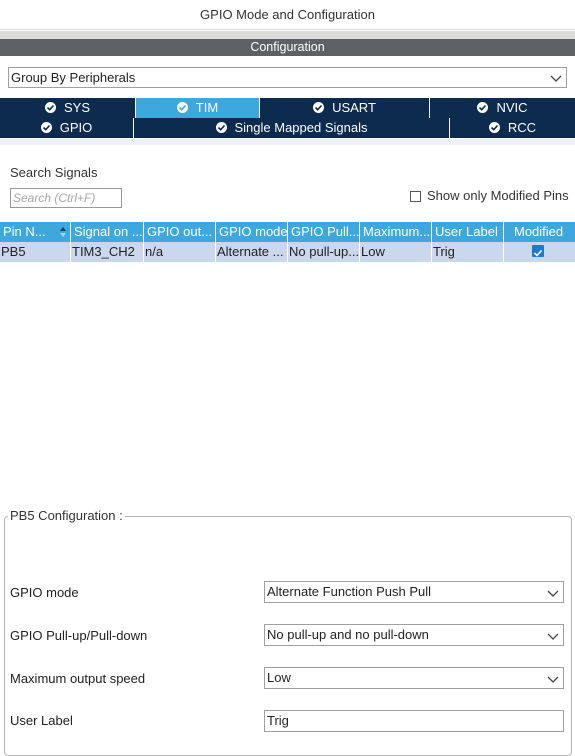 This screenshot has width=575, height=756. I want to click on tab-label: GPIO, so click(76, 127).